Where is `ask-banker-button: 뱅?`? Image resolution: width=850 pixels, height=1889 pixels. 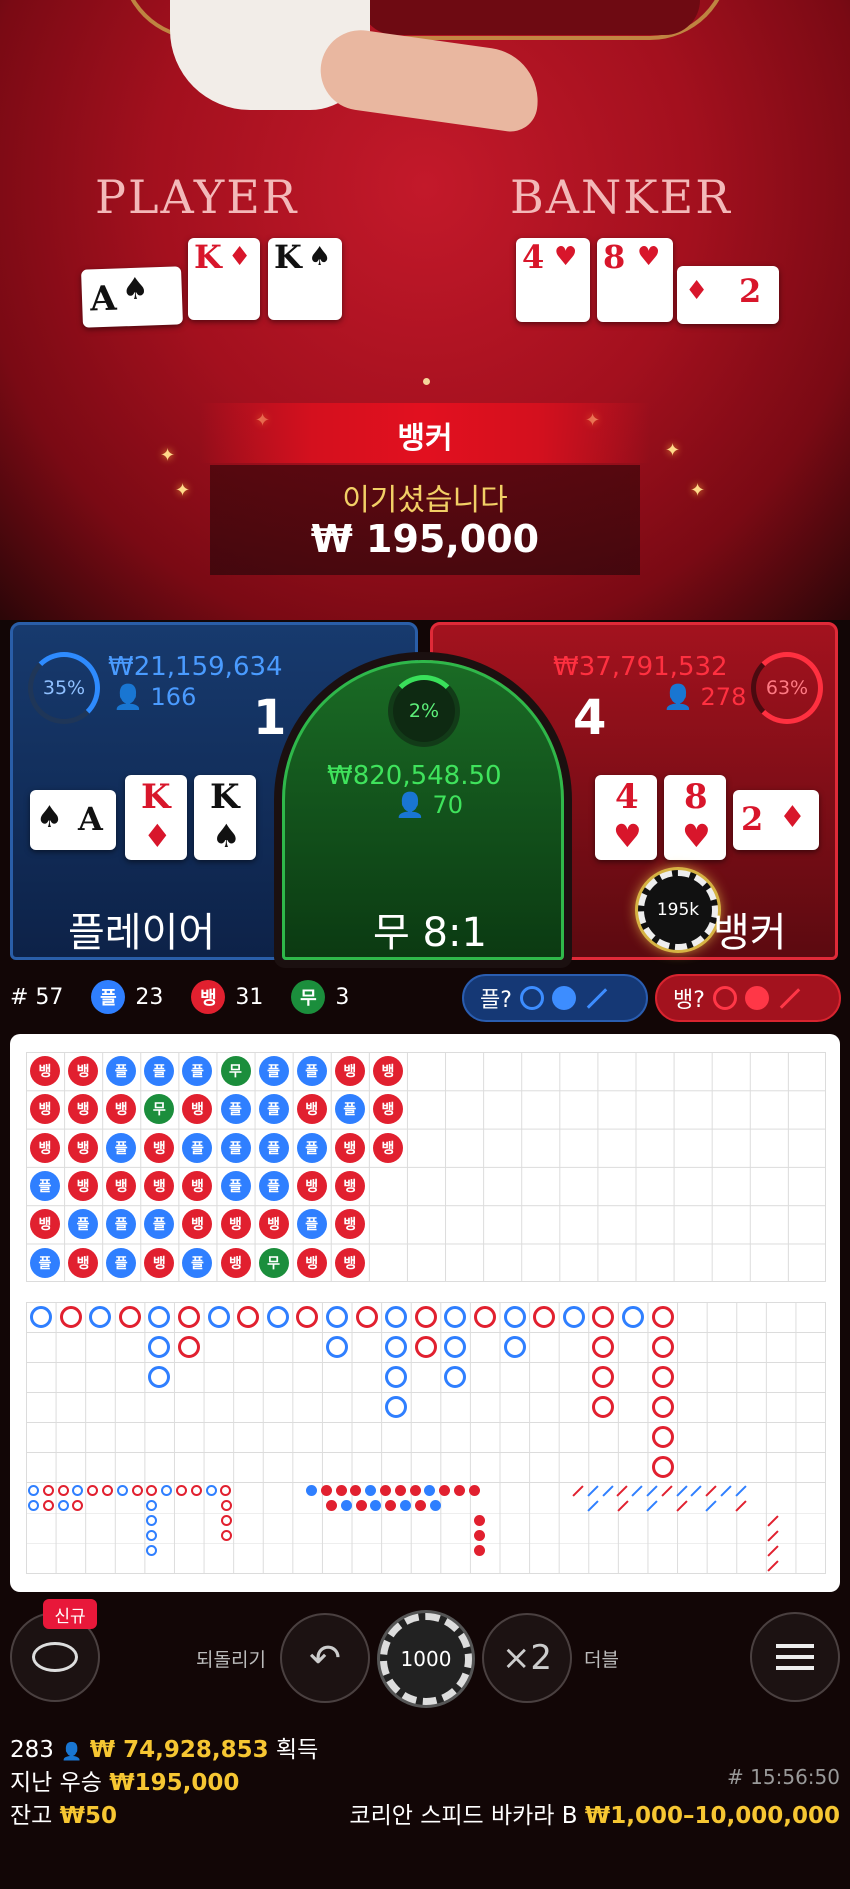
ask-banker-button: 뱅? is located at coordinates (748, 998).